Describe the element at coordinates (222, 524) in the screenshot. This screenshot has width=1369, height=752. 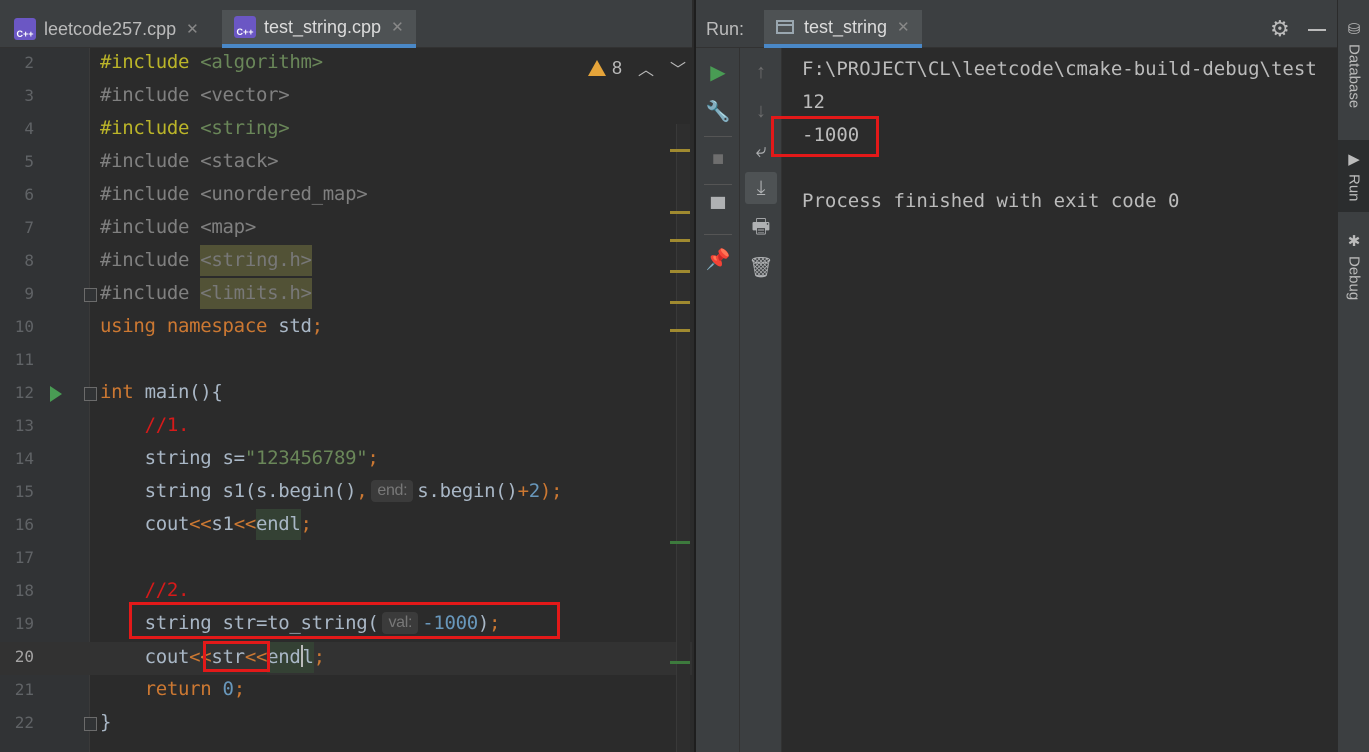
I see `identifier: s1` at that location.